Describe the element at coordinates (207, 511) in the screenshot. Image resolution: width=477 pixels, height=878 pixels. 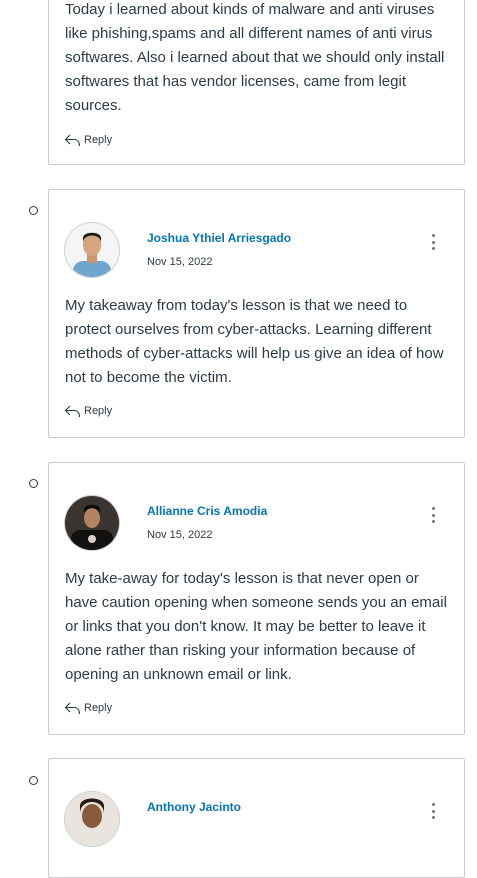
I see `author-name-link: Allianne Cris Amodia` at that location.